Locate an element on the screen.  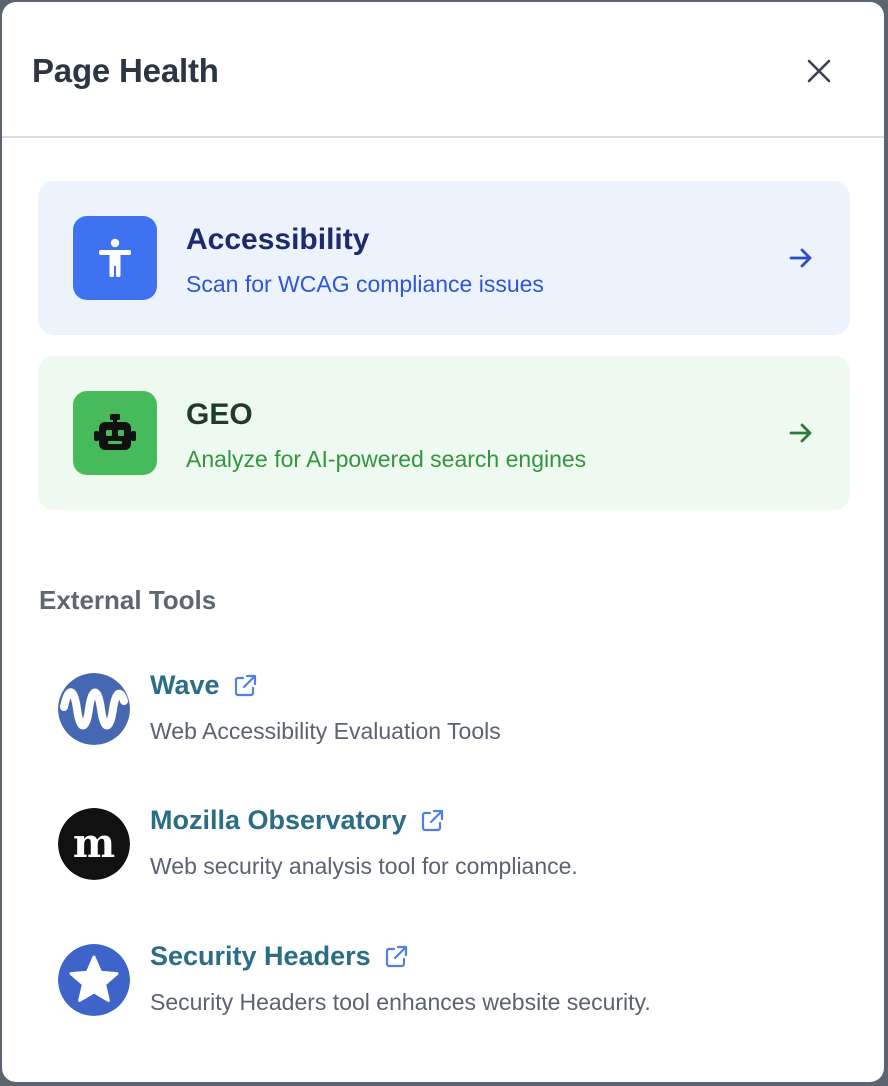
panel-header: Page Health is located at coordinates (443, 70).